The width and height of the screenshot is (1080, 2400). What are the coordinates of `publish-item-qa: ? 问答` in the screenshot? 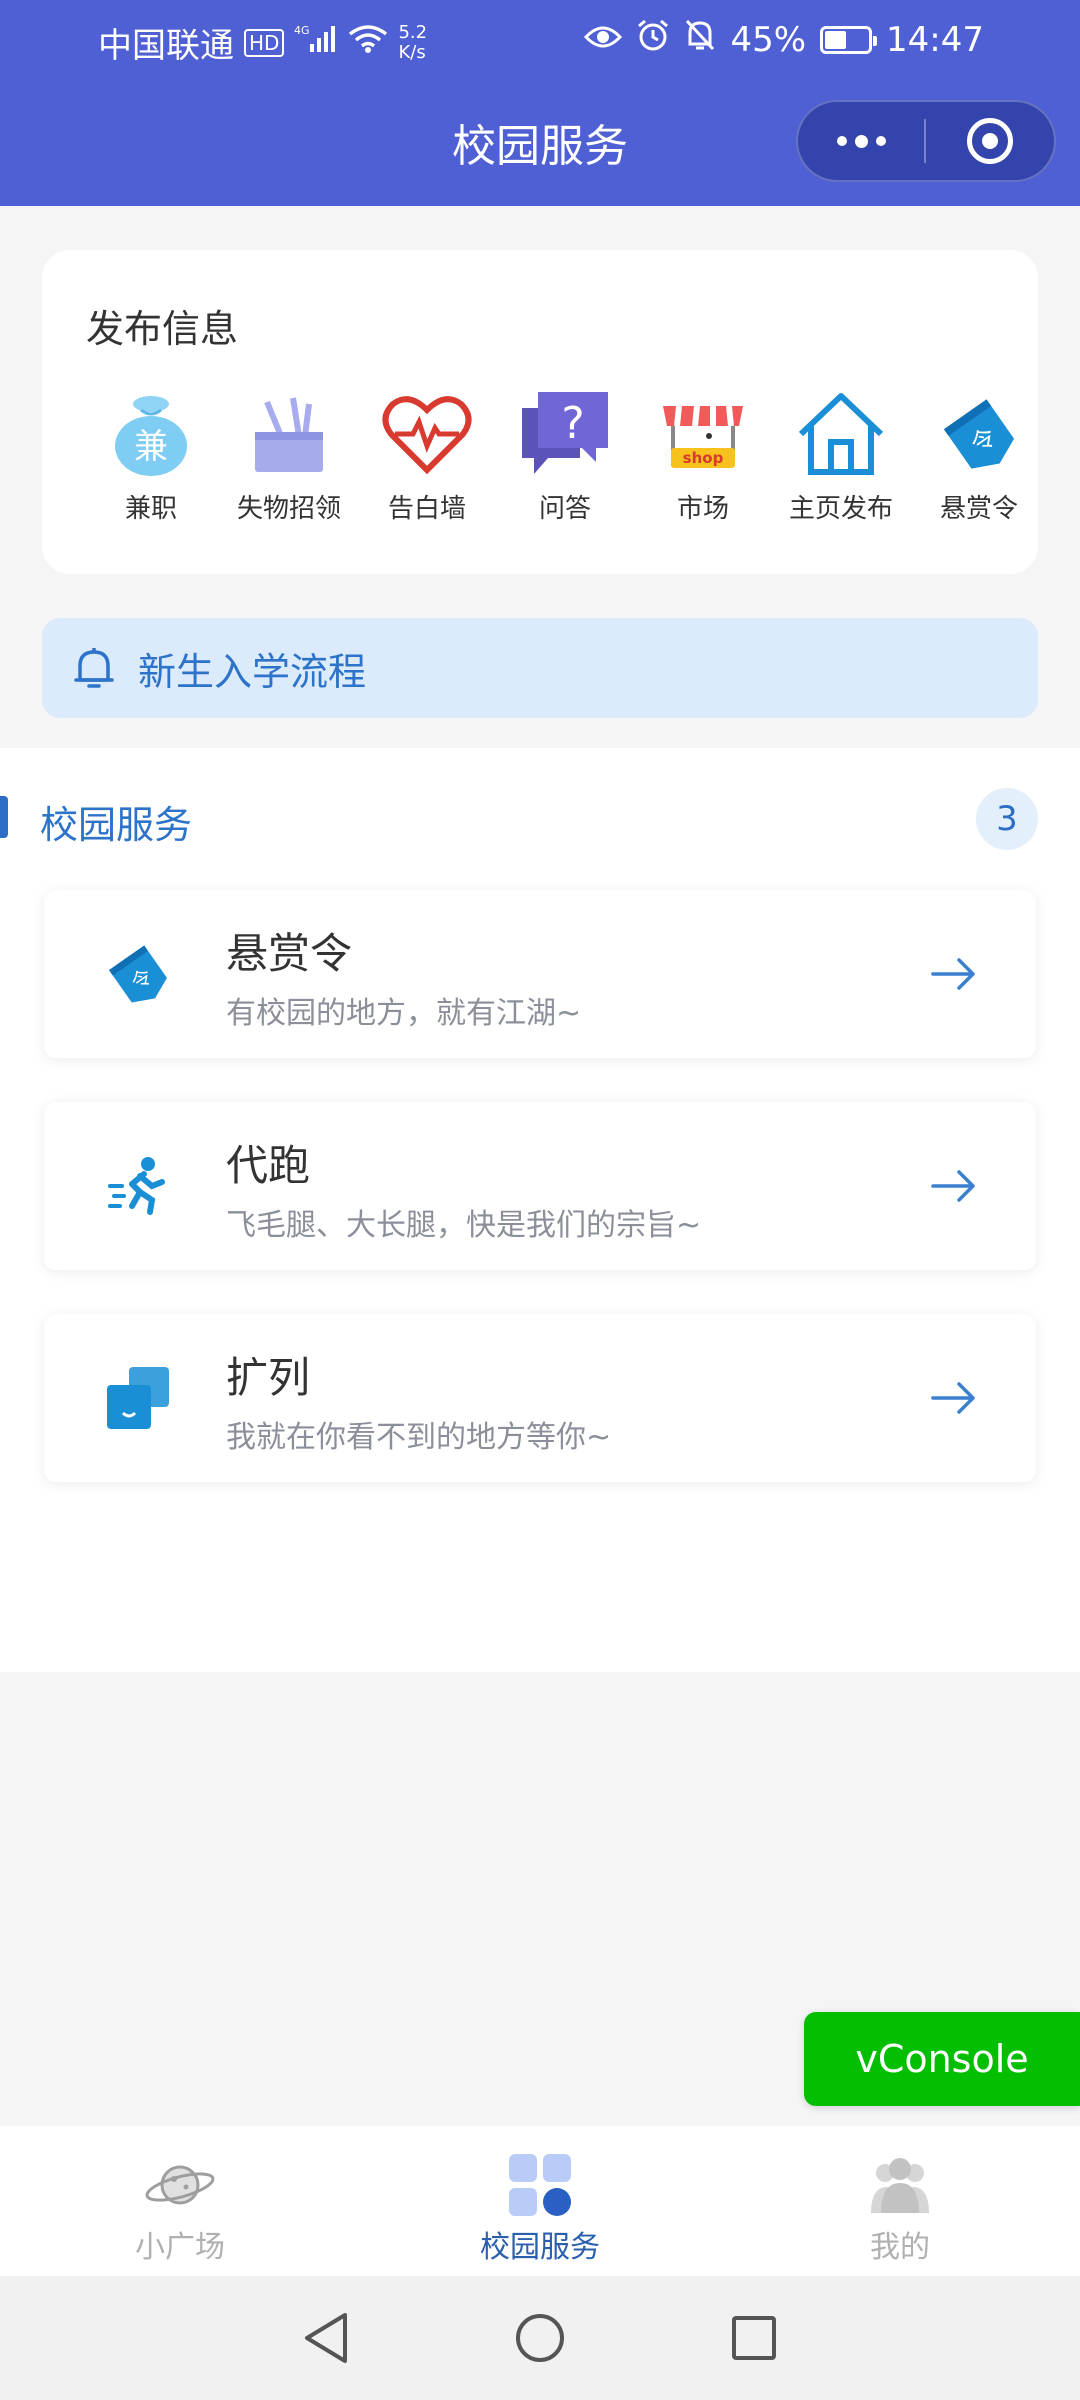 It's located at (565, 456).